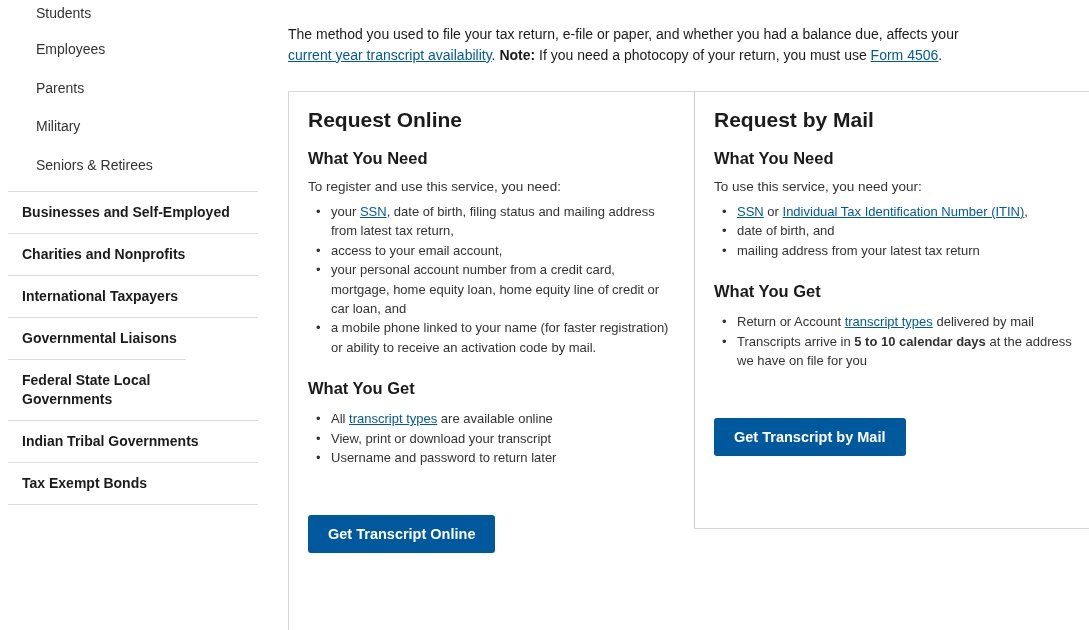  Describe the element at coordinates (133, 253) in the screenshot. I see `sidebar-item: Charities and Nonprofits` at that location.